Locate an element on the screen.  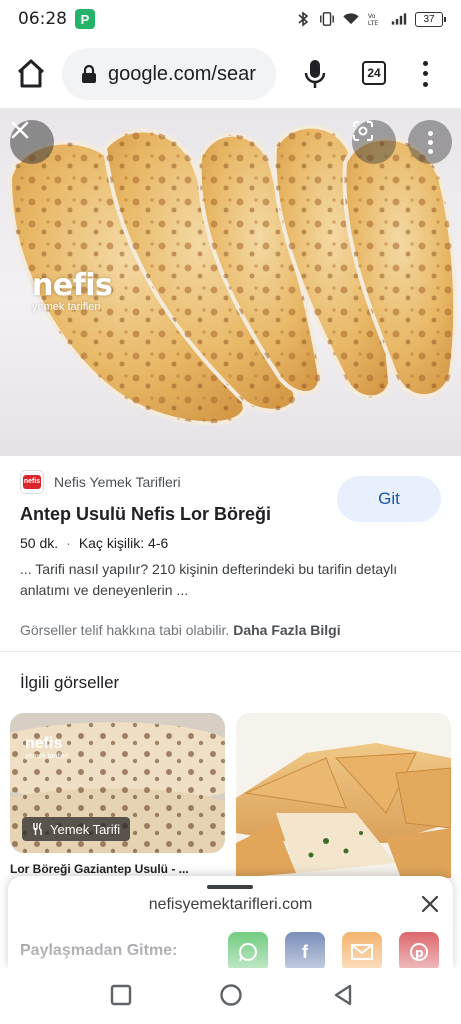
result-title: Antep Usulü Nefis Lor Böreği is located at coordinates (145, 514).